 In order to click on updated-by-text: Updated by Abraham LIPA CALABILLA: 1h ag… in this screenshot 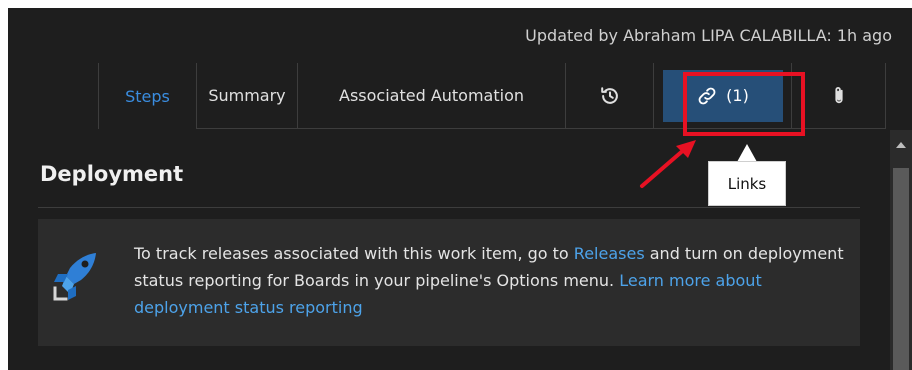, I will do `click(708, 35)`.